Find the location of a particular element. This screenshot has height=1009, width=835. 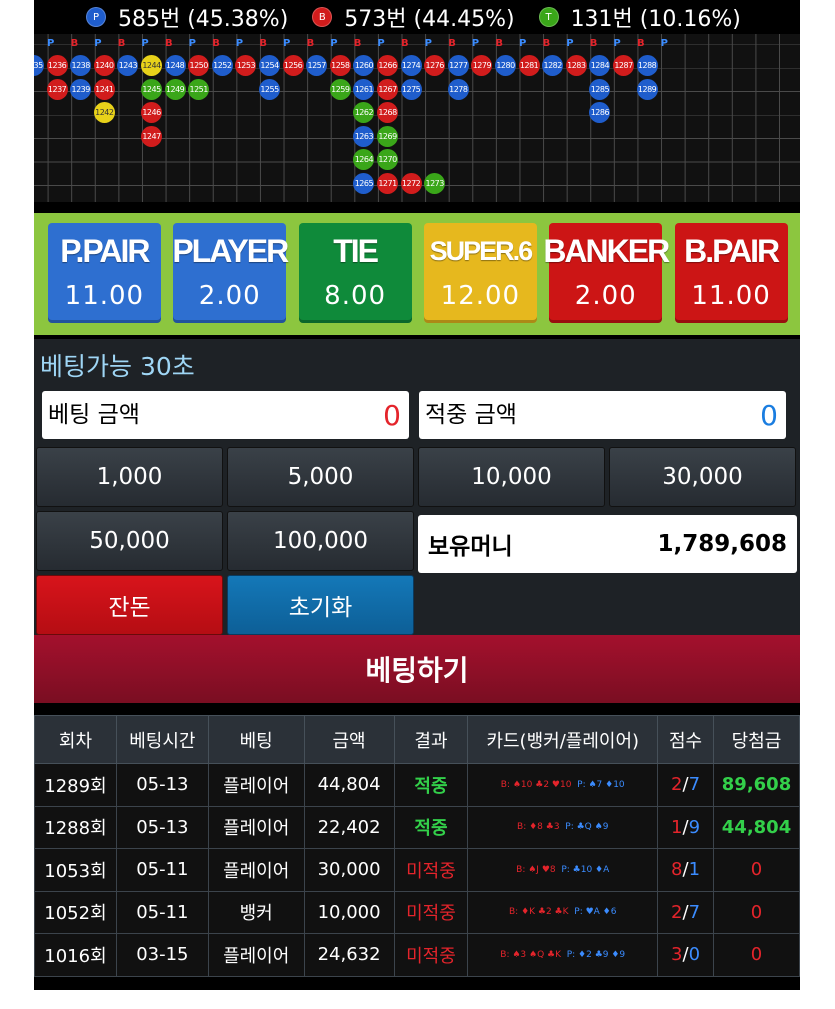

bet-amount-label: 베팅 금액 is located at coordinates (94, 415).